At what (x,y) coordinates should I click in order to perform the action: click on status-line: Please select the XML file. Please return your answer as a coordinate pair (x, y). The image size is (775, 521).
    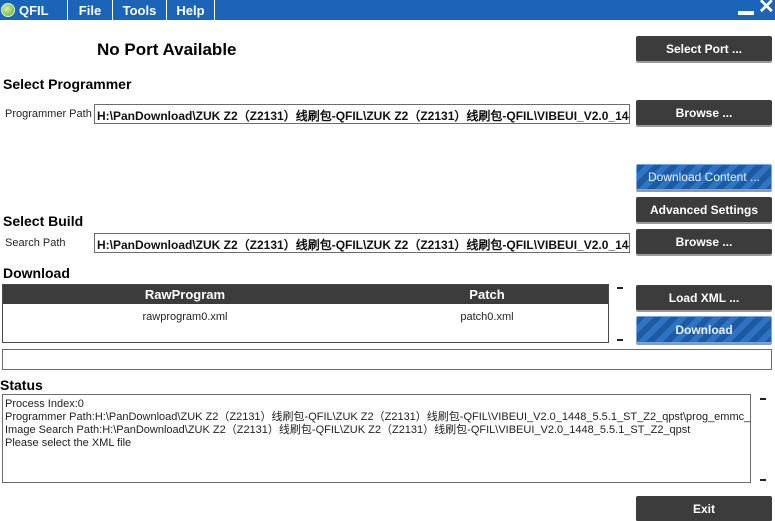
    Looking at the image, I should click on (68, 443).